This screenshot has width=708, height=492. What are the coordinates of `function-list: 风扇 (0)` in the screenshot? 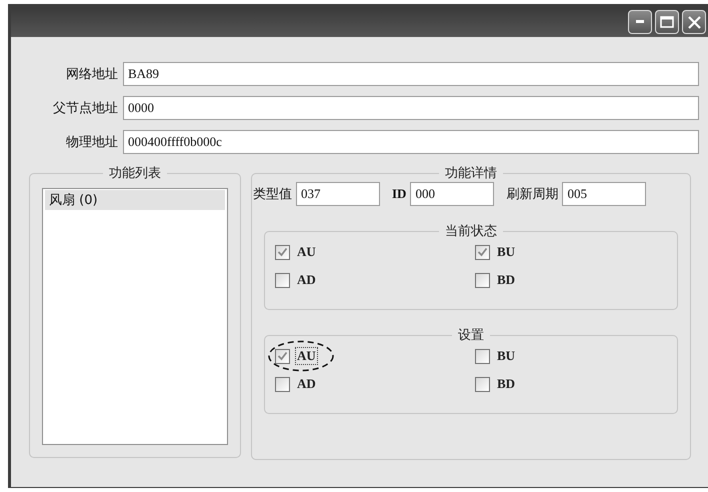 It's located at (135, 316).